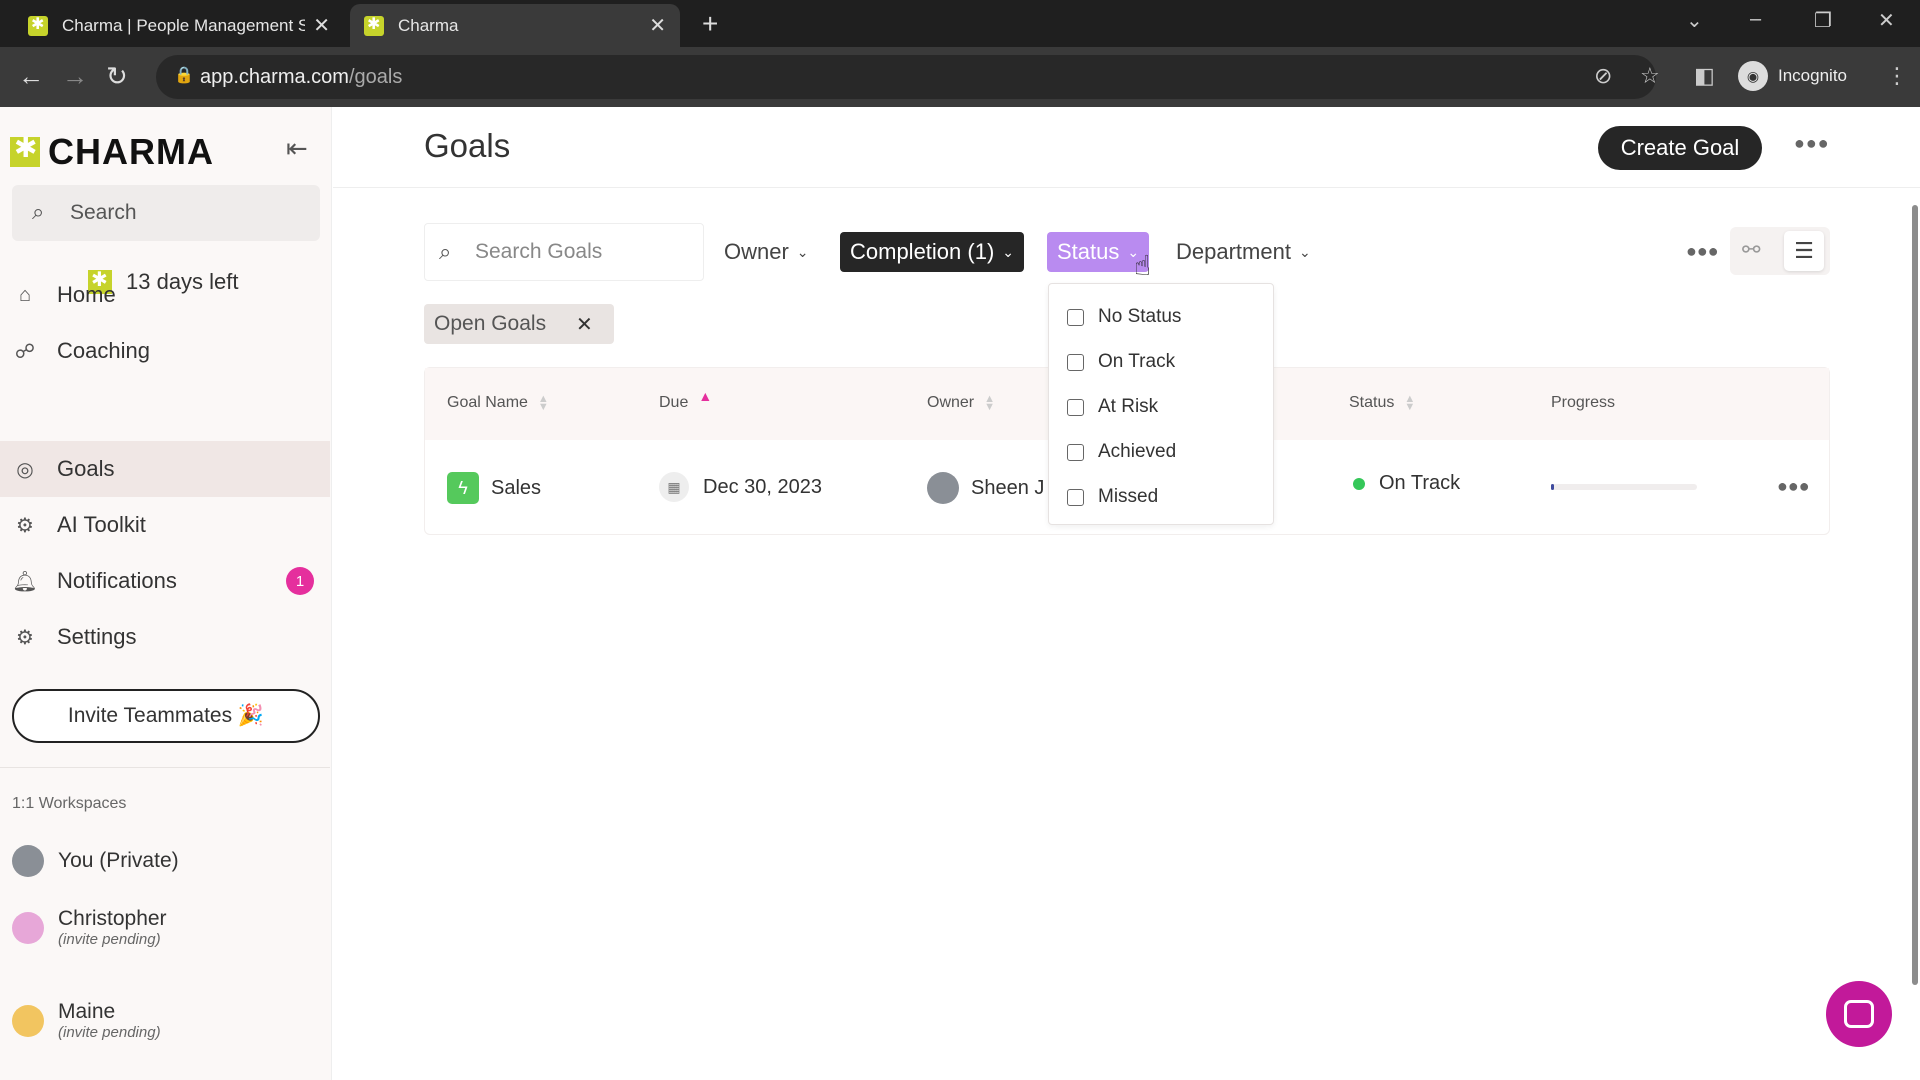  Describe the element at coordinates (1792, 76) in the screenshot. I see `incognito-indicator: ◉ Incognito` at that location.